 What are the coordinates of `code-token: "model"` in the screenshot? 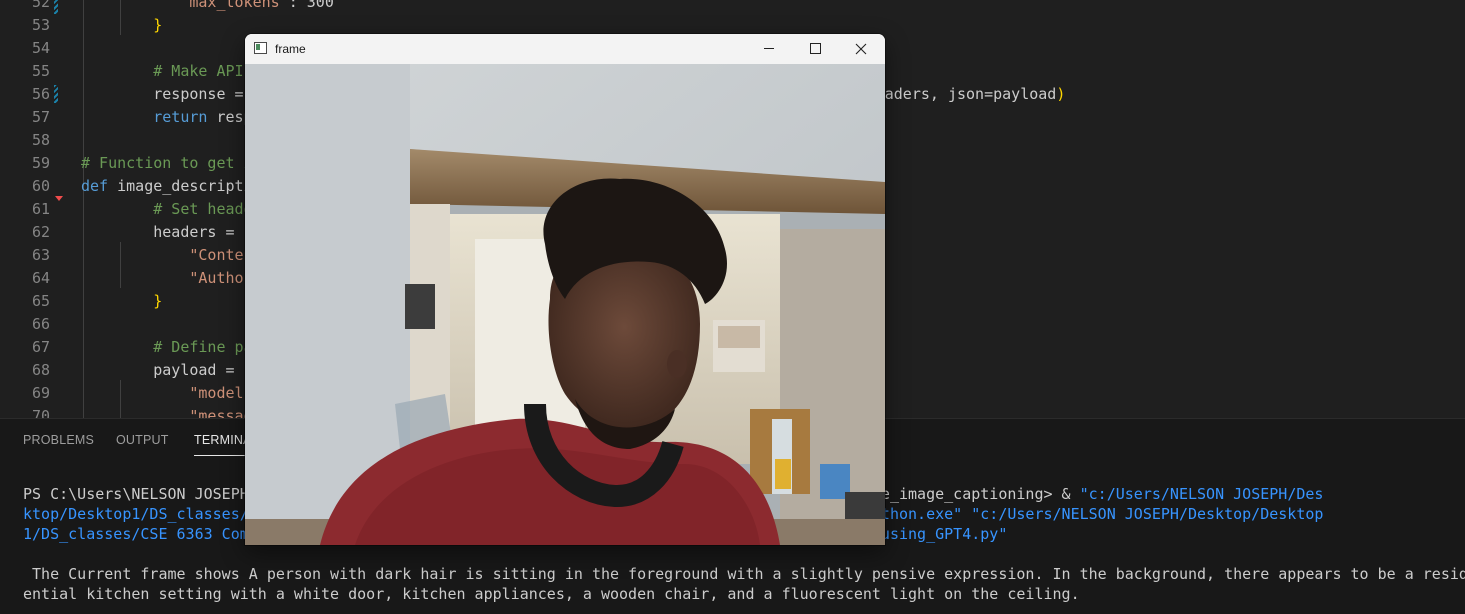 It's located at (221, 393).